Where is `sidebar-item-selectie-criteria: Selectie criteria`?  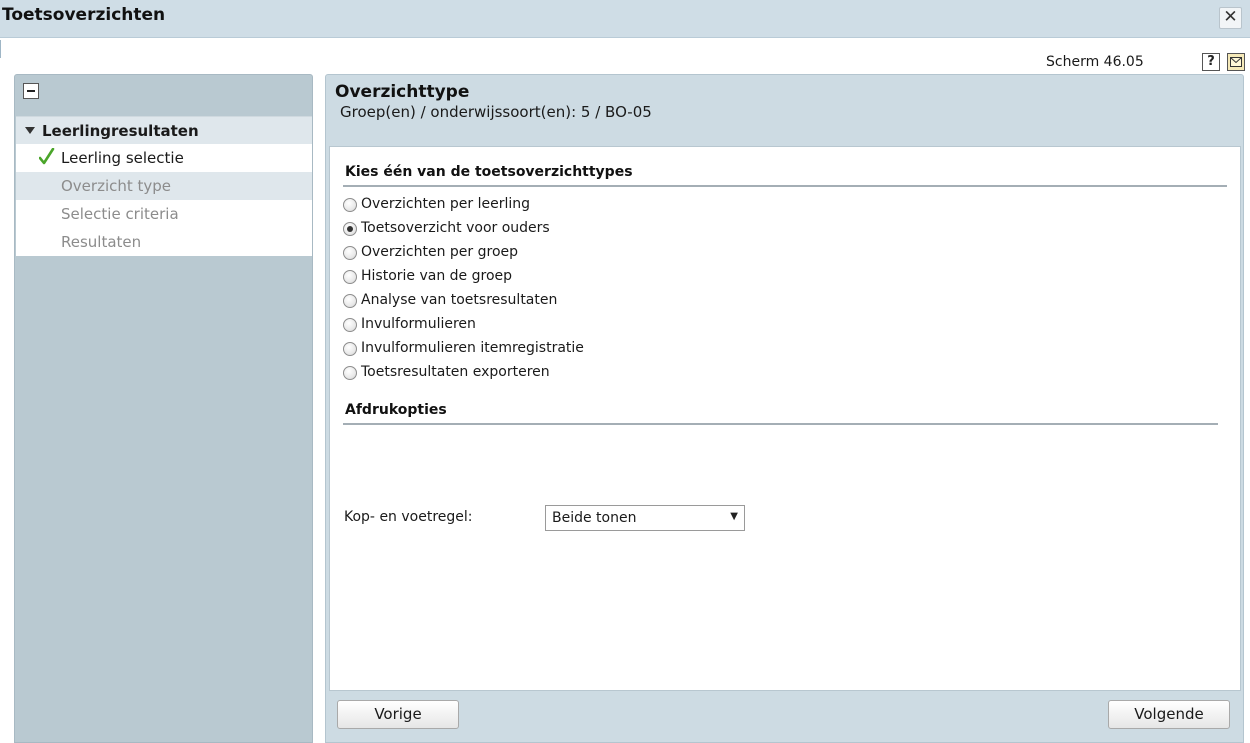 sidebar-item-selectie-criteria: Selectie criteria is located at coordinates (164, 214).